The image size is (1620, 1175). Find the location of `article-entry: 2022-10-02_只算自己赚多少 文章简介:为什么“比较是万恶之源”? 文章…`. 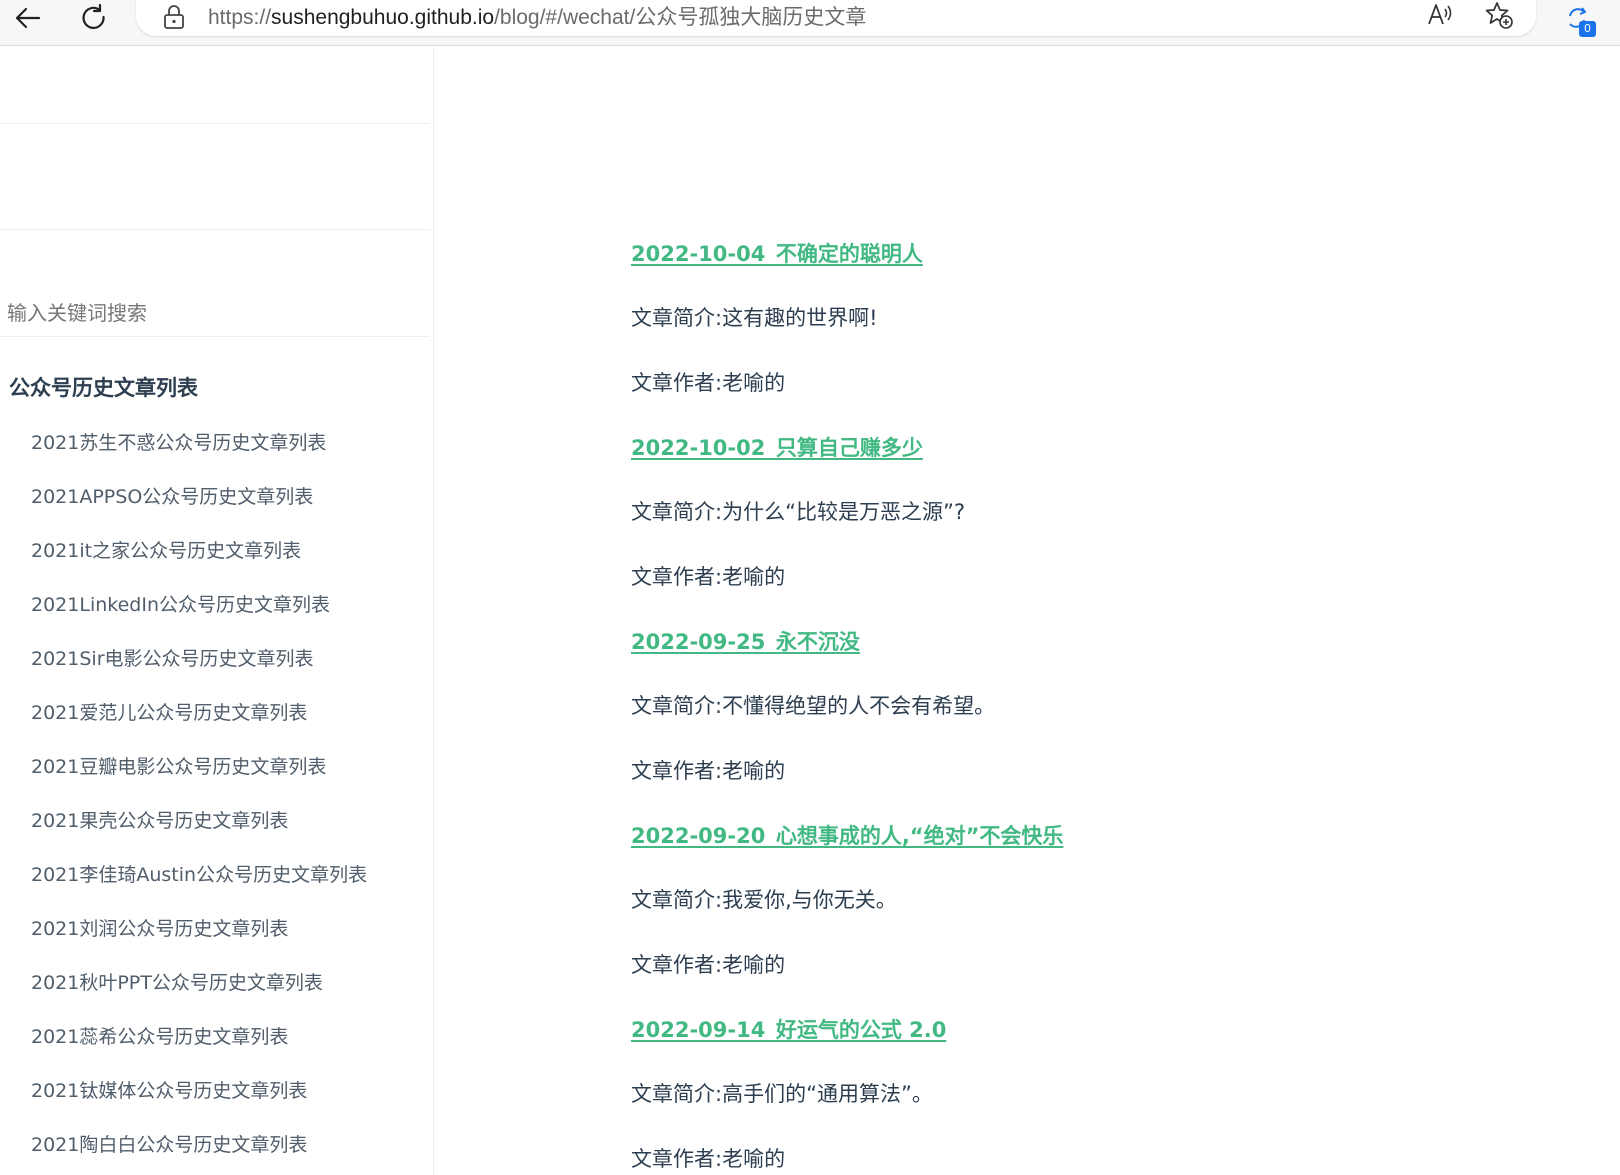

article-entry: 2022-10-02_只算自己赚多少 文章简介:为什么“比较是万恶之源”? 文章… is located at coordinates (1111, 525).